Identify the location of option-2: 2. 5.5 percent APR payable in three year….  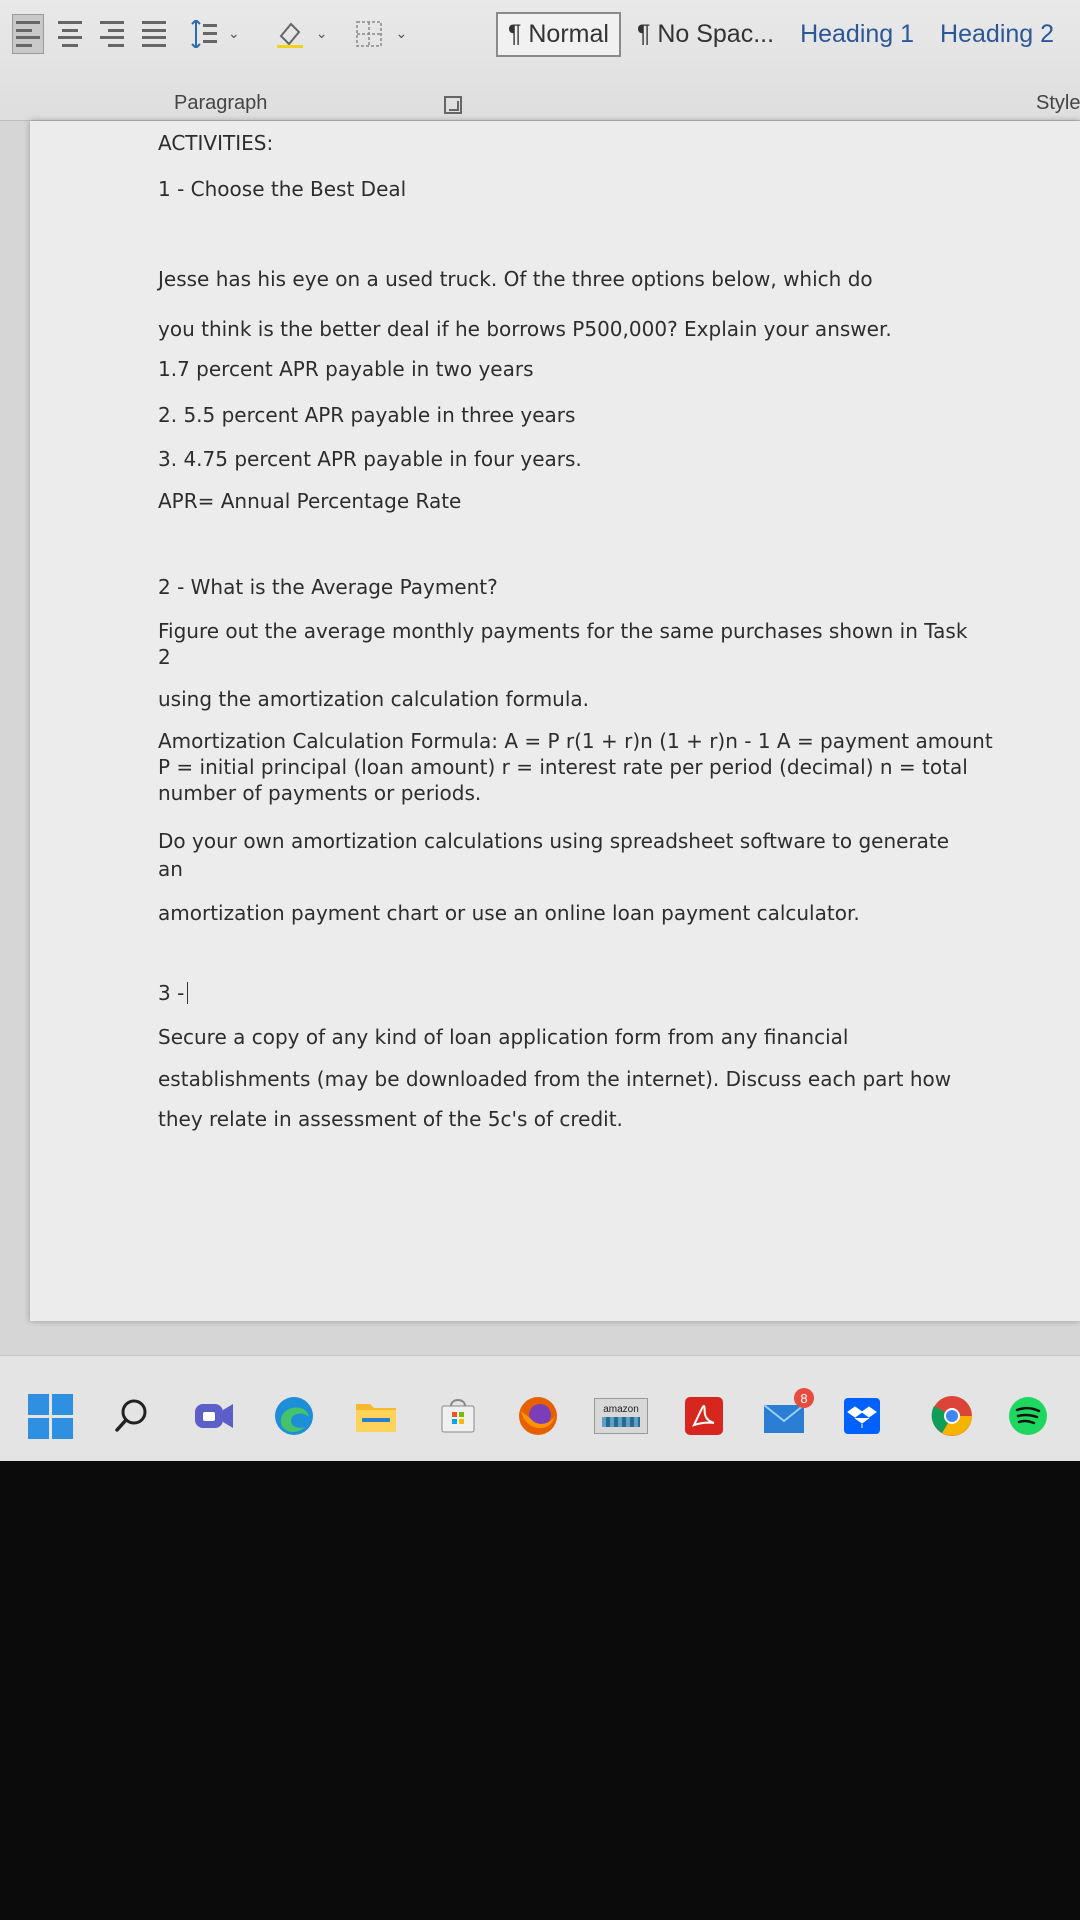
(367, 415).